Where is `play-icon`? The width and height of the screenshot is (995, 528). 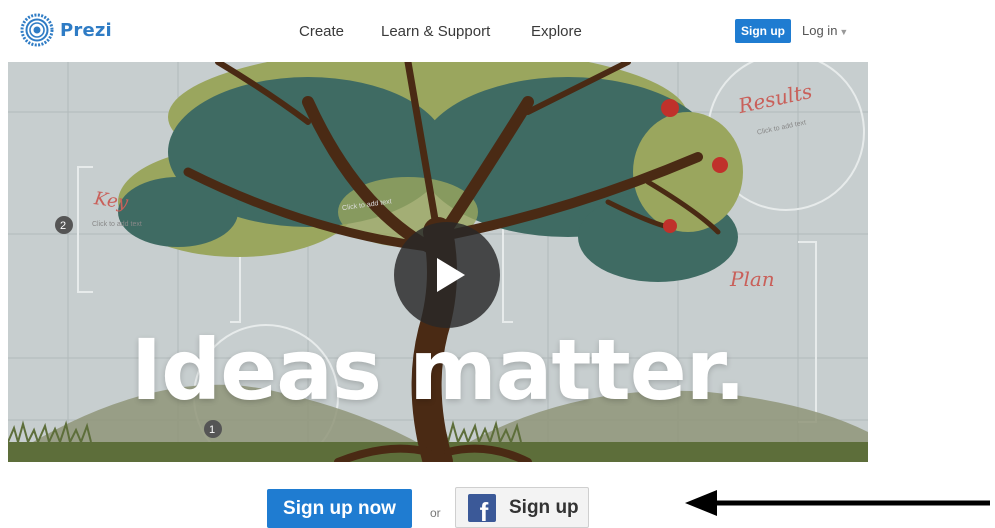 play-icon is located at coordinates (451, 275).